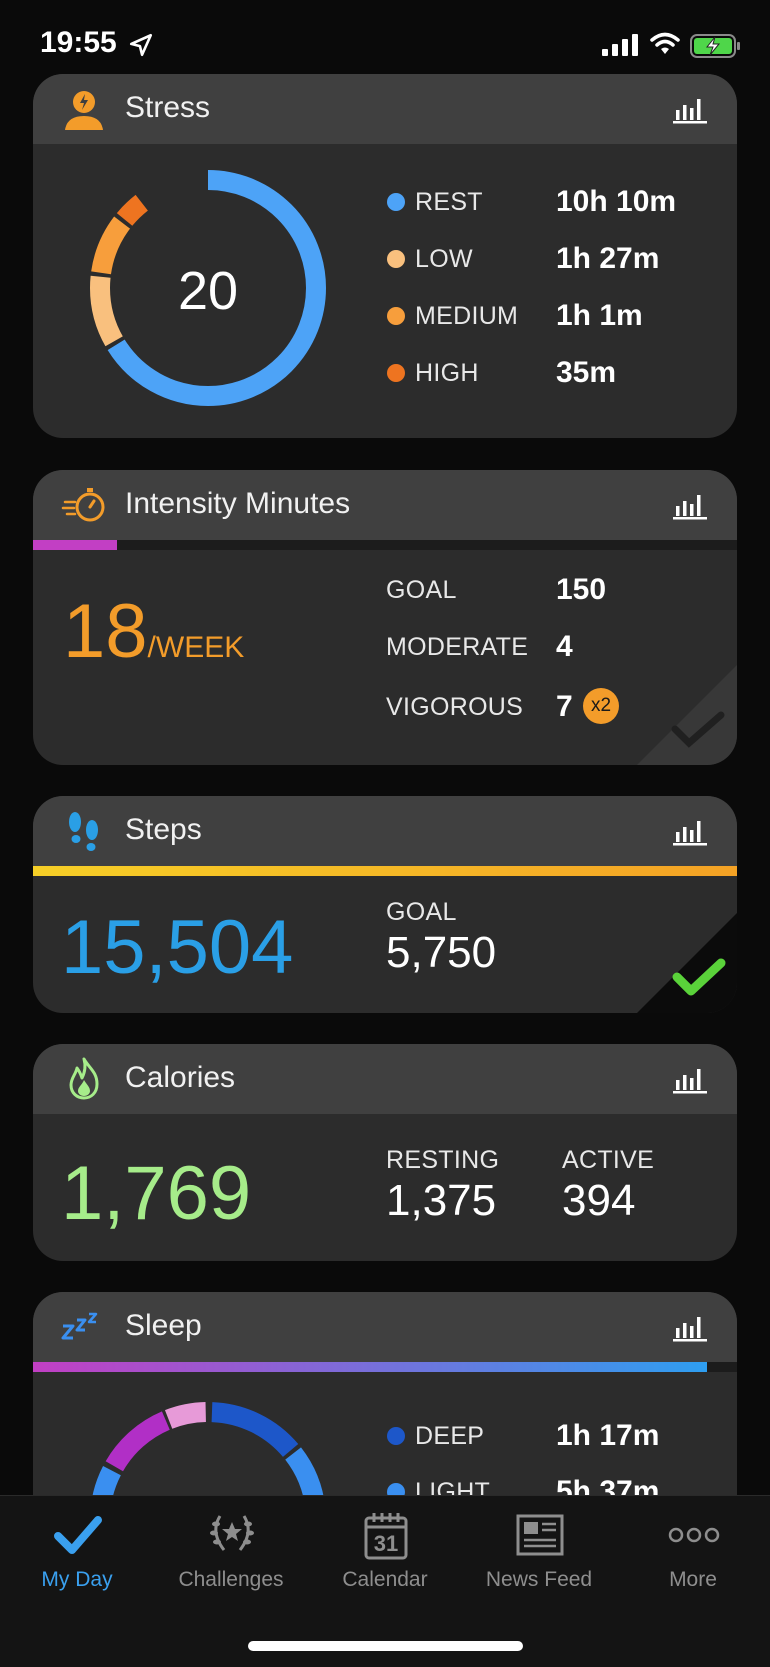 The height and width of the screenshot is (1667, 770). I want to click on cellular-signal-icon, so click(620, 45).